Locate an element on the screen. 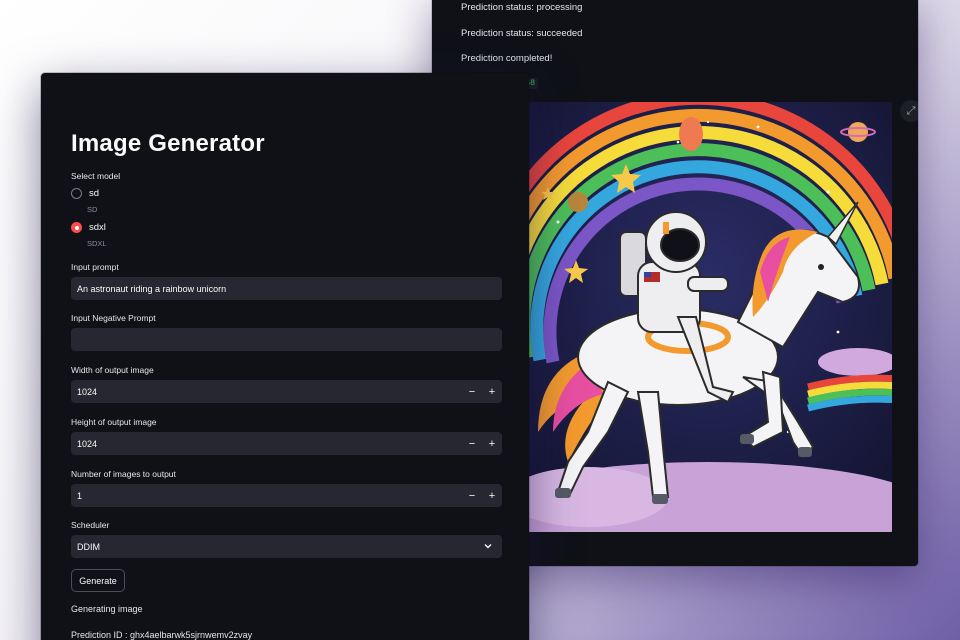 The width and height of the screenshot is (960, 640). page-title: Image Generator is located at coordinates (168, 143).